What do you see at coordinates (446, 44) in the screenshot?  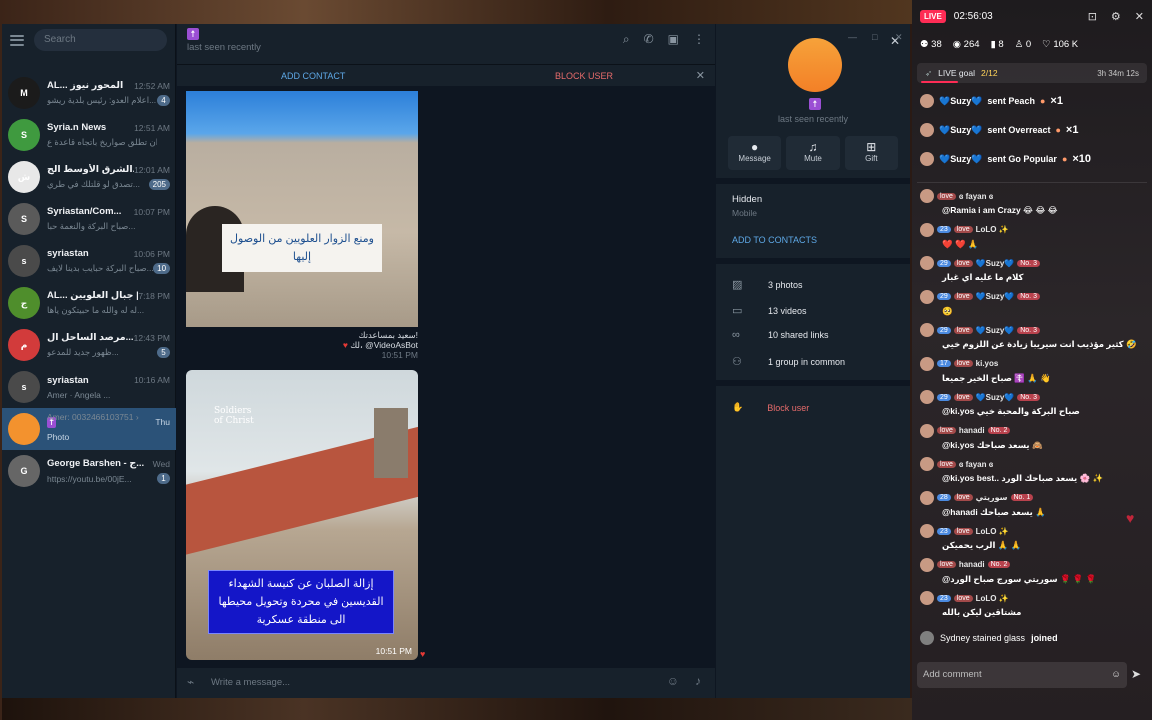 I see `conversation-header: ☨ last seen recently ⌕ ✆ ▣ ⋮` at bounding box center [446, 44].